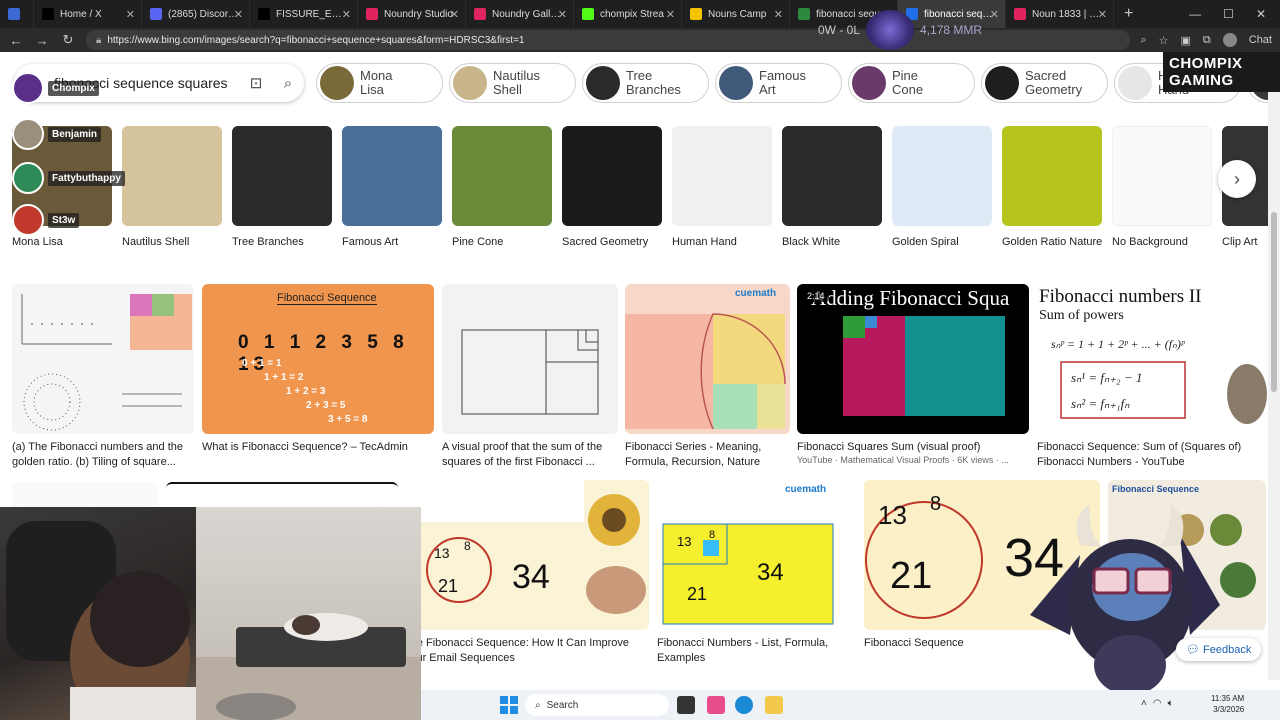 Image resolution: width=1280 pixels, height=720 pixels. I want to click on task-view-icon, so click(686, 705).